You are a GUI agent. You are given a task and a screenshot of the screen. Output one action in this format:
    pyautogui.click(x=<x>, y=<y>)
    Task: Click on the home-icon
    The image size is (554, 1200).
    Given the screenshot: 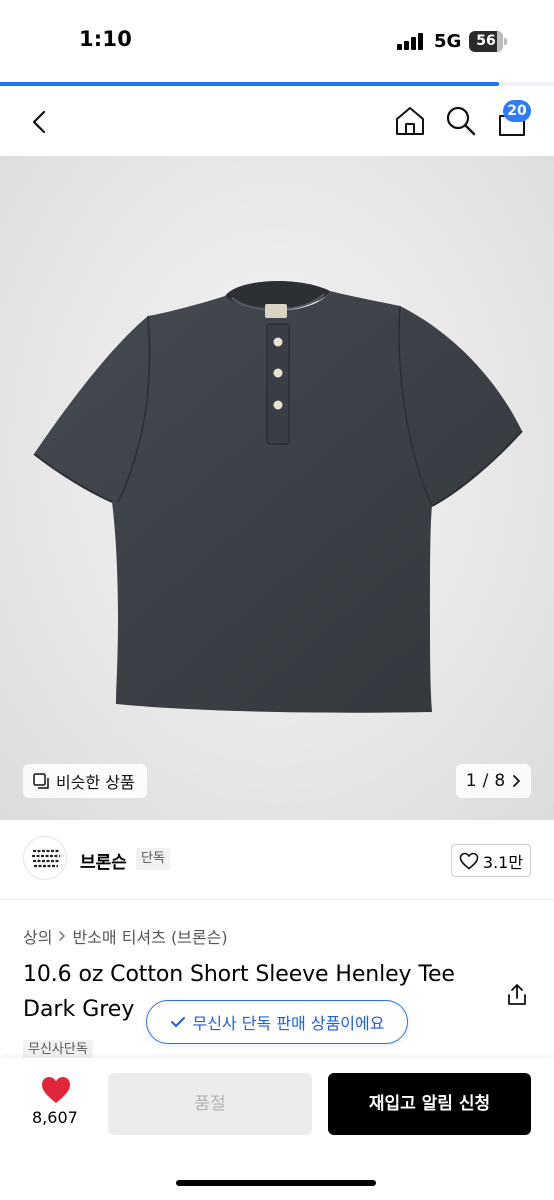 What is the action you would take?
    pyautogui.click(x=410, y=121)
    